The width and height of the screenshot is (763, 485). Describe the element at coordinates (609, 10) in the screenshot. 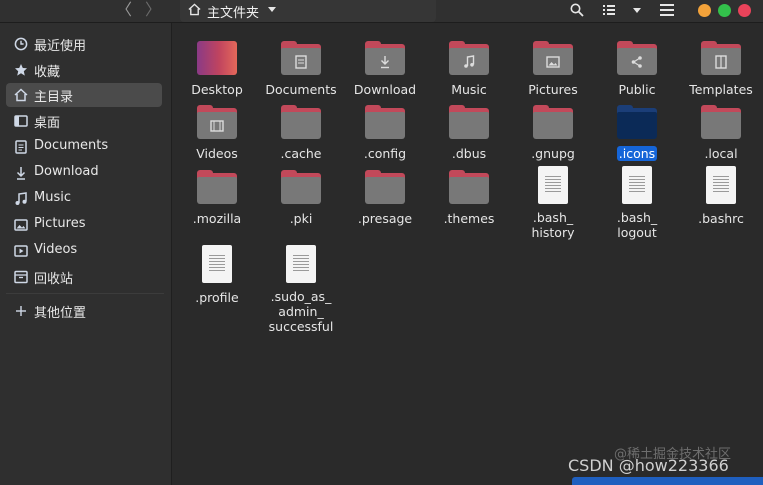

I see `list-view-icon` at that location.